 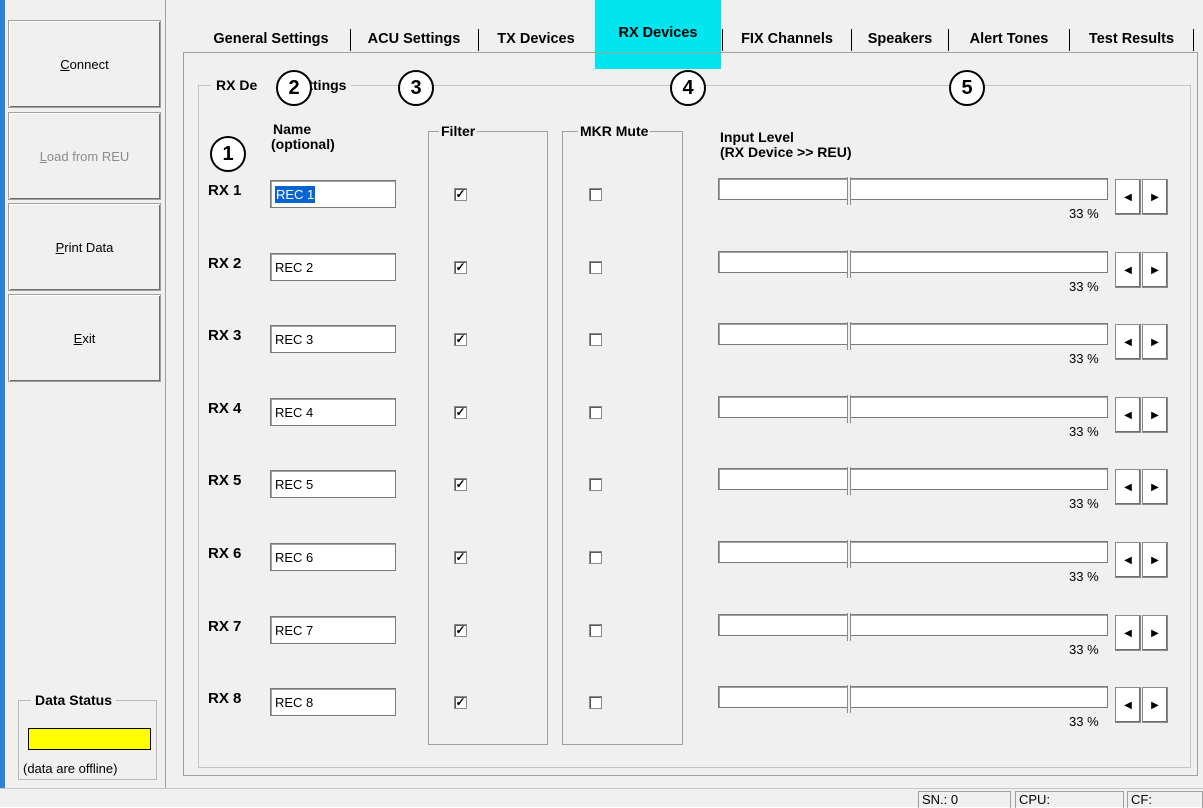 I want to click on mkr-mute-column-header: MKR Mute, so click(x=614, y=131).